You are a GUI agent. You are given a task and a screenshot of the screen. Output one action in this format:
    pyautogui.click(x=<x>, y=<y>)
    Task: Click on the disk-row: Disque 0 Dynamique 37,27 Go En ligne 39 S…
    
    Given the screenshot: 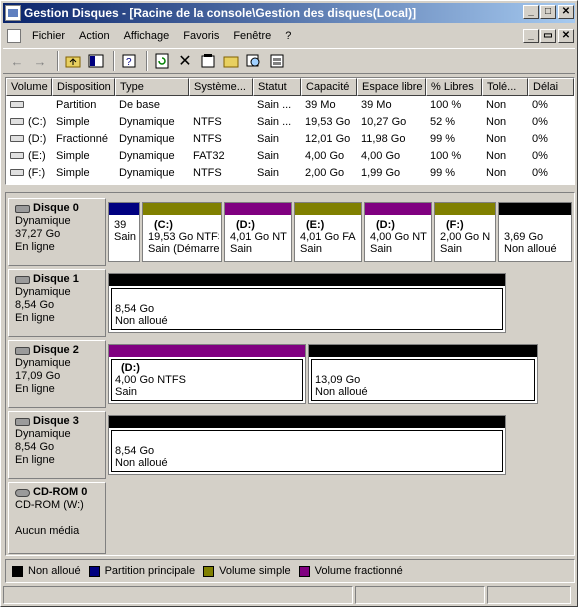 What is the action you would take?
    pyautogui.click(x=290, y=232)
    